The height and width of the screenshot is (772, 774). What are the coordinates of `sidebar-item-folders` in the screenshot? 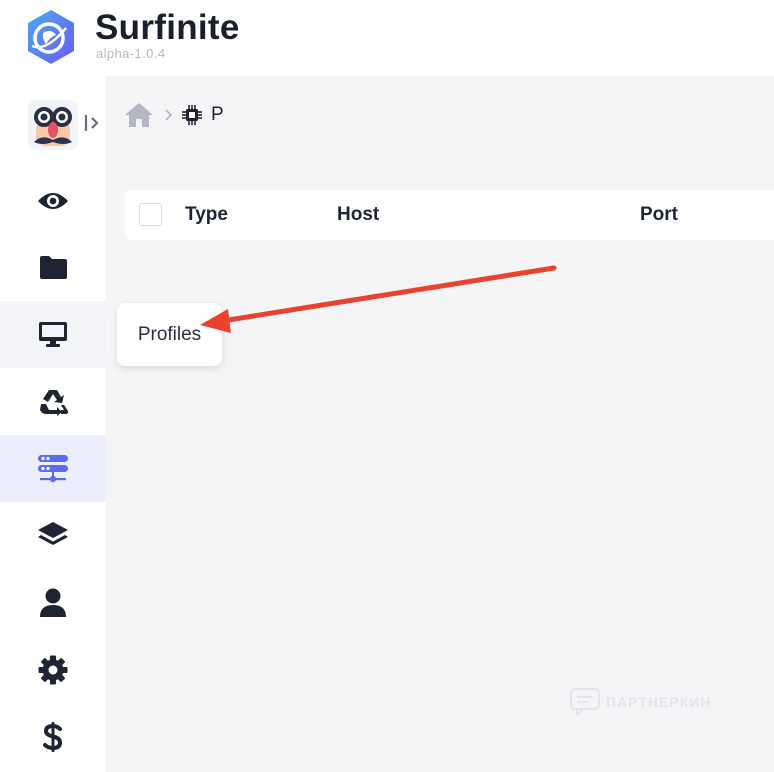 It's located at (53, 267).